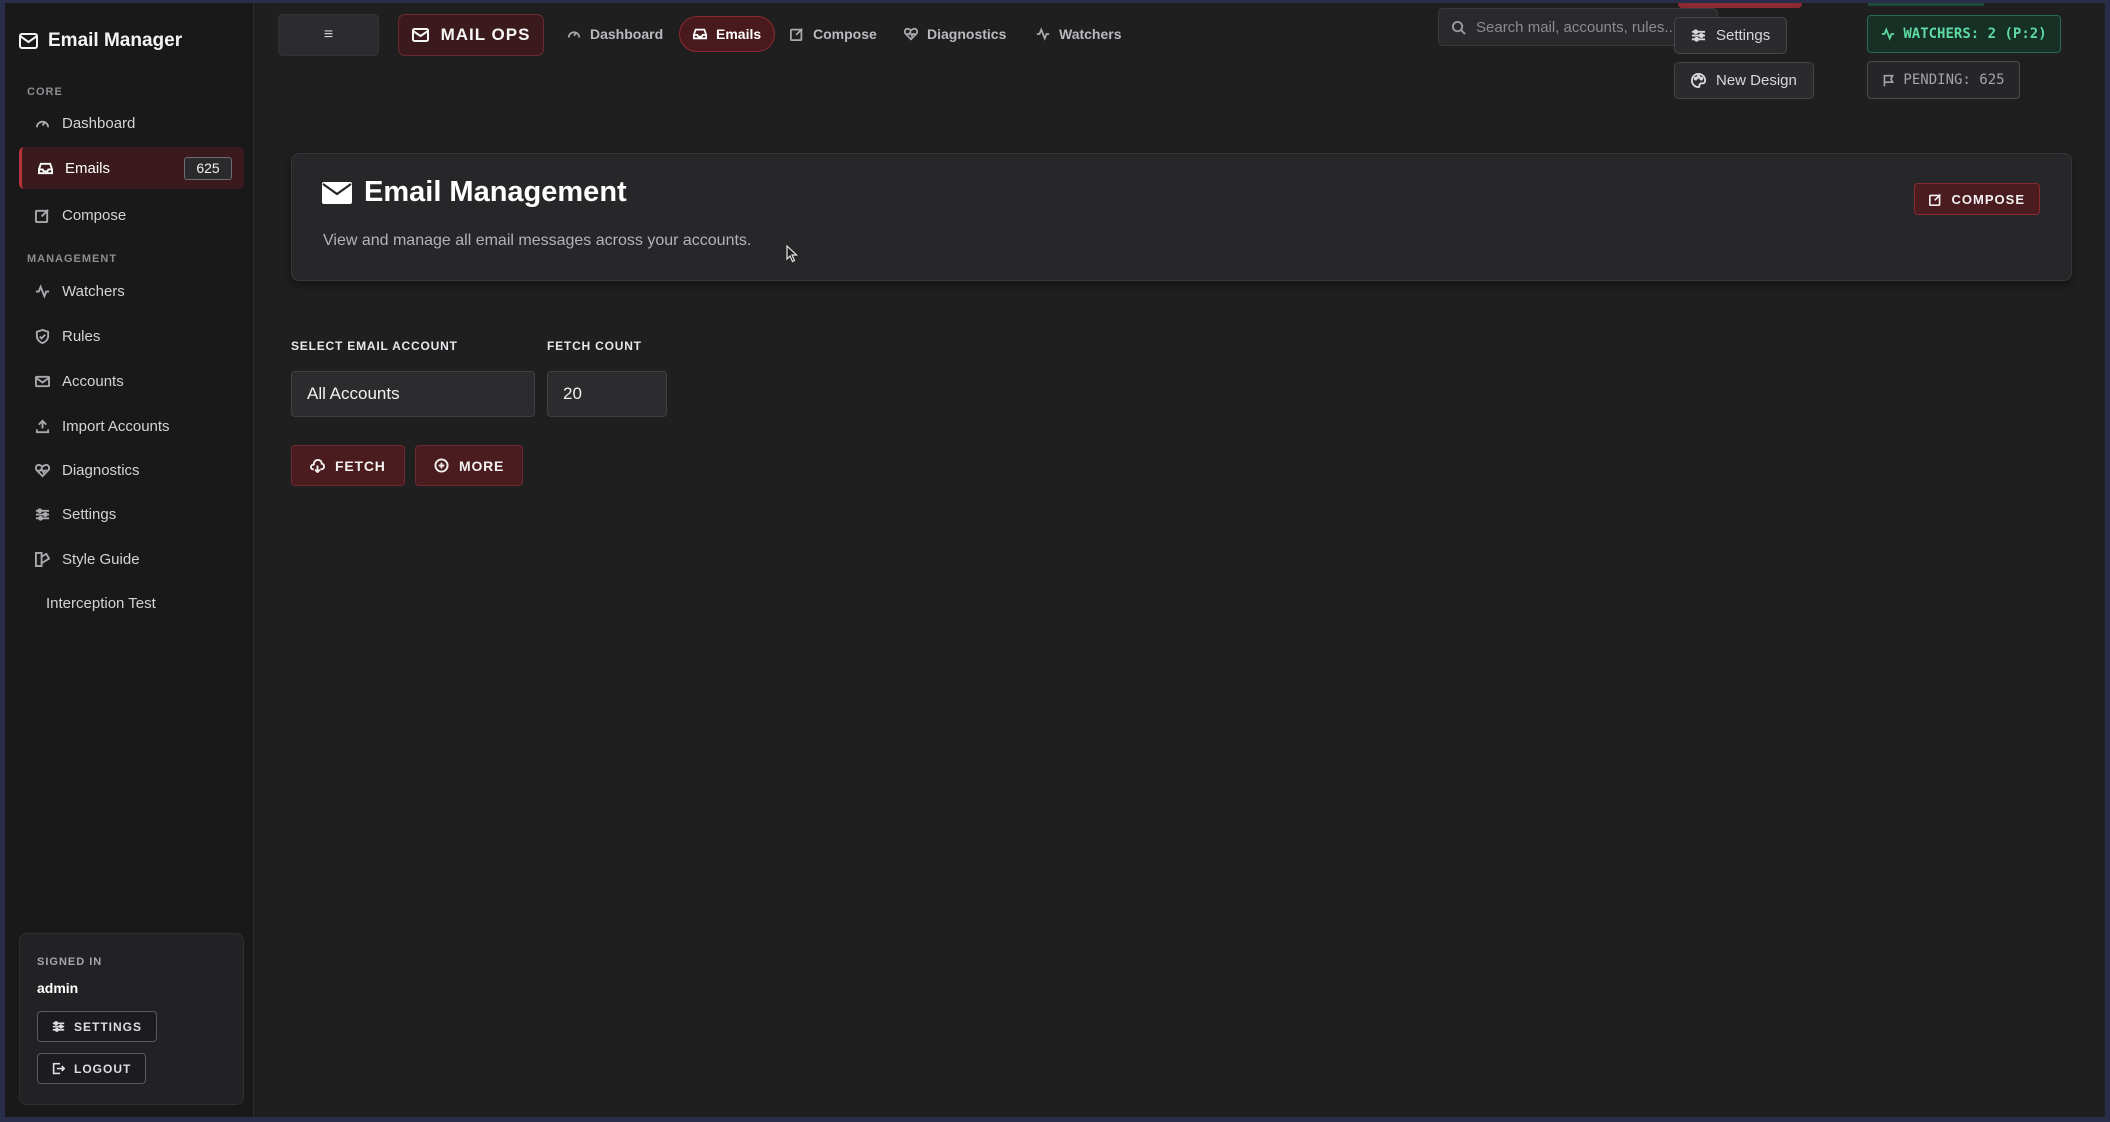  Describe the element at coordinates (131, 168) in the screenshot. I see `sidebar-item-emails: Emails 625` at that location.